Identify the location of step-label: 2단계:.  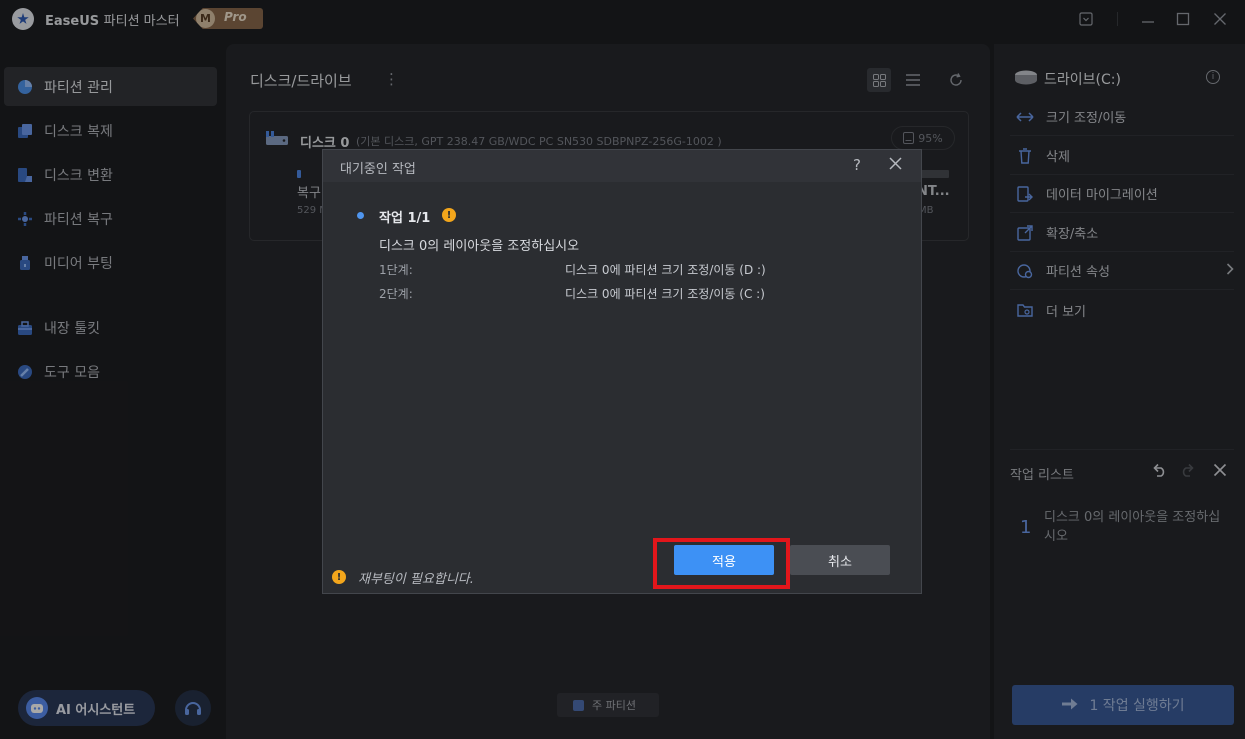
(396, 294).